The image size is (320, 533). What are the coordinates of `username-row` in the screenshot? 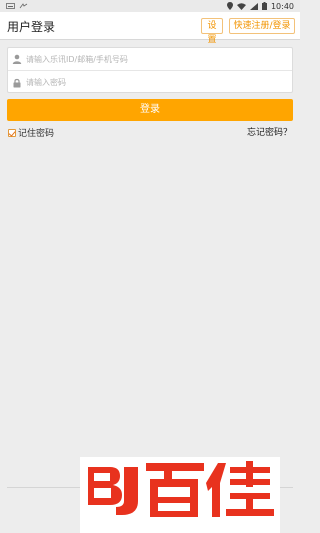 It's located at (150, 59).